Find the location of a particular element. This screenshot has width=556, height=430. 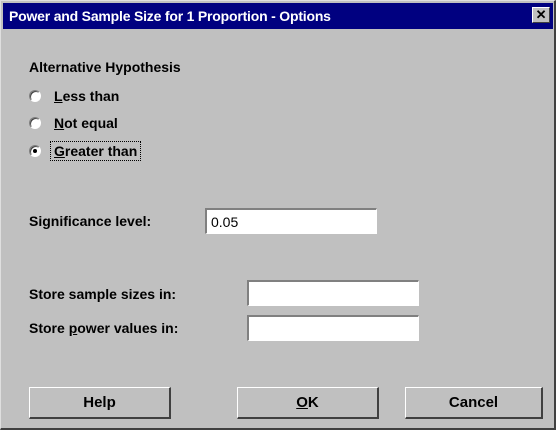

radio-label-greater-than: Greater than is located at coordinates (95, 151).